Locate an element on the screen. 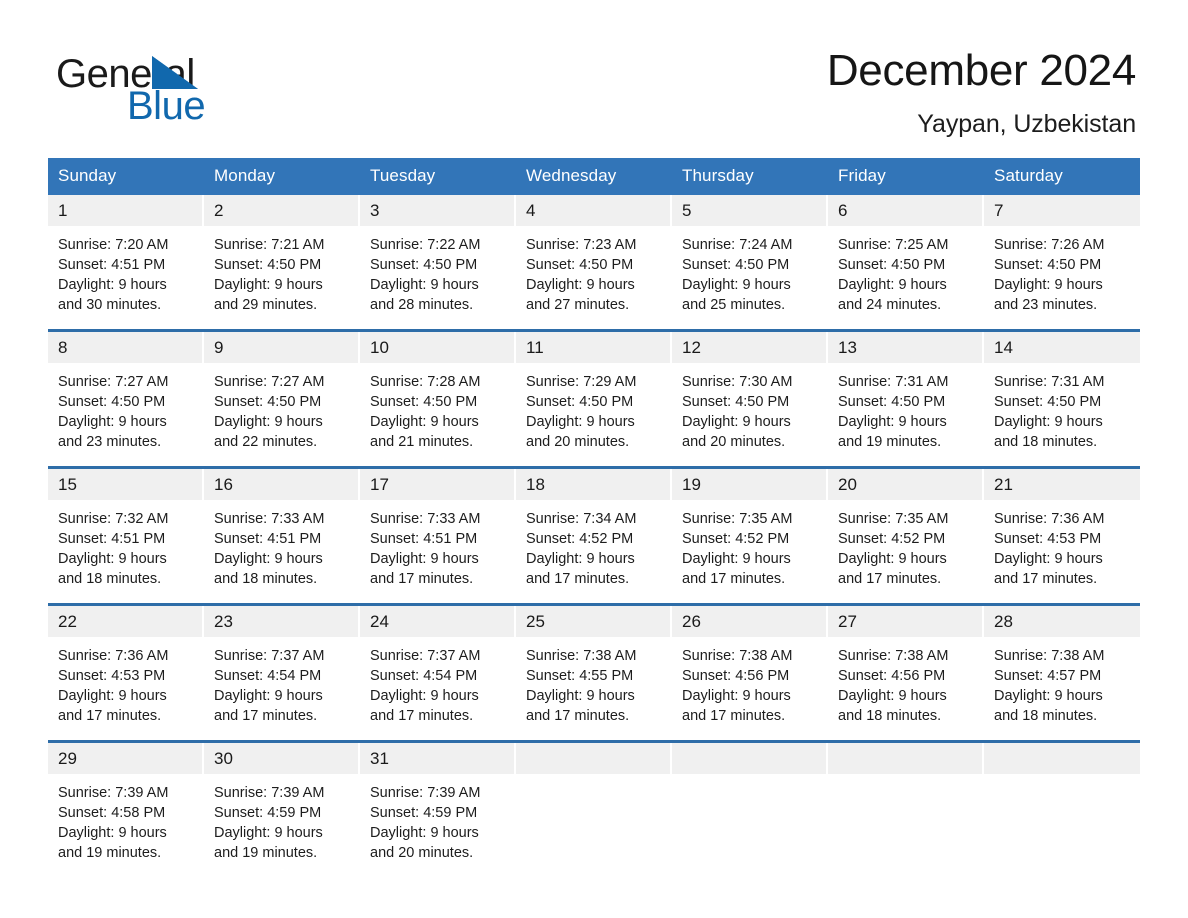  calendar-empty-cell is located at coordinates (750, 805).